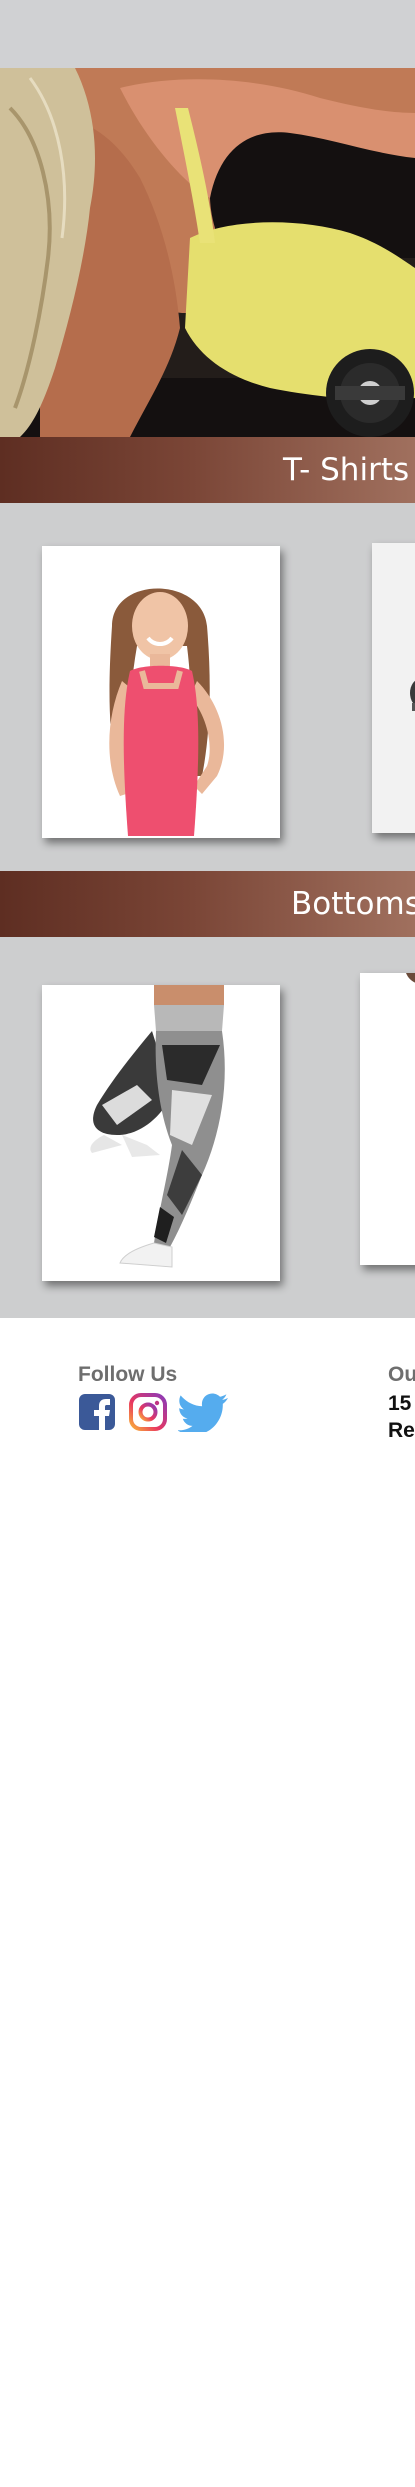 The image size is (415, 2487). Describe the element at coordinates (353, 904) in the screenshot. I see `section-title: Bottoms` at that location.